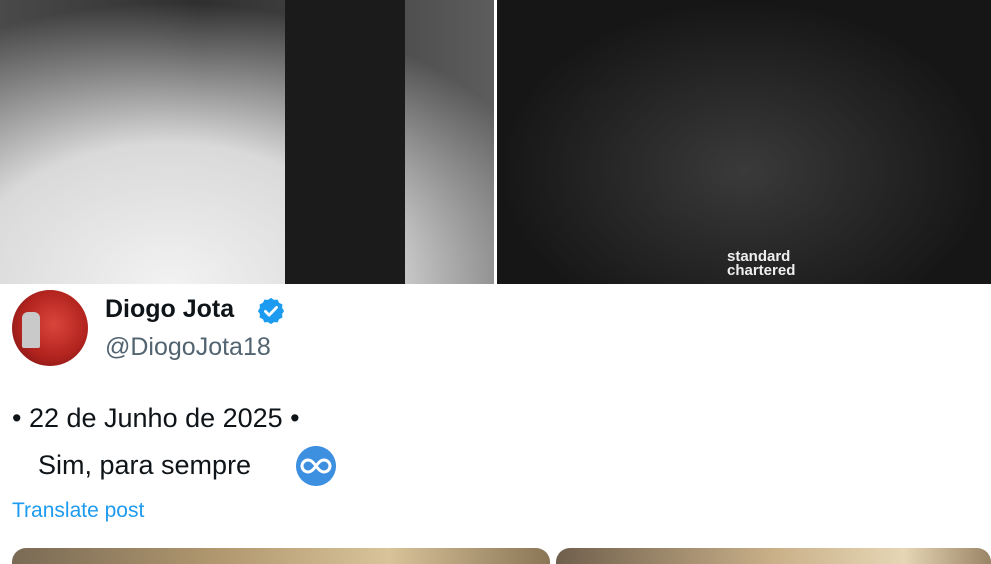 The width and height of the screenshot is (991, 564). What do you see at coordinates (345, 142) in the screenshot?
I see `groom-suit-shape` at bounding box center [345, 142].